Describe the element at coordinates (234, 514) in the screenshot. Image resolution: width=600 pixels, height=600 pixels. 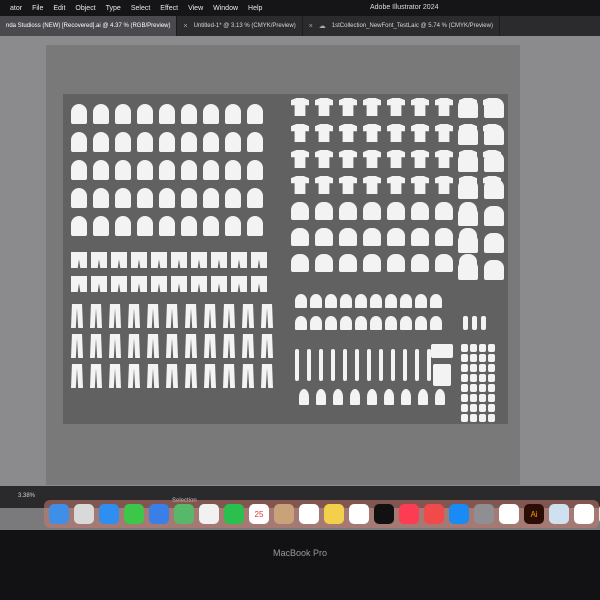
I see `facetime-icon` at that location.